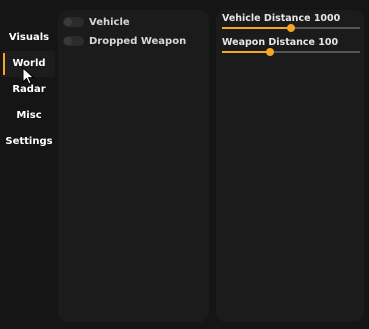 This screenshot has width=369, height=329. What do you see at coordinates (73, 41) in the screenshot?
I see `dropped-weapon-toggle-switch` at bounding box center [73, 41].